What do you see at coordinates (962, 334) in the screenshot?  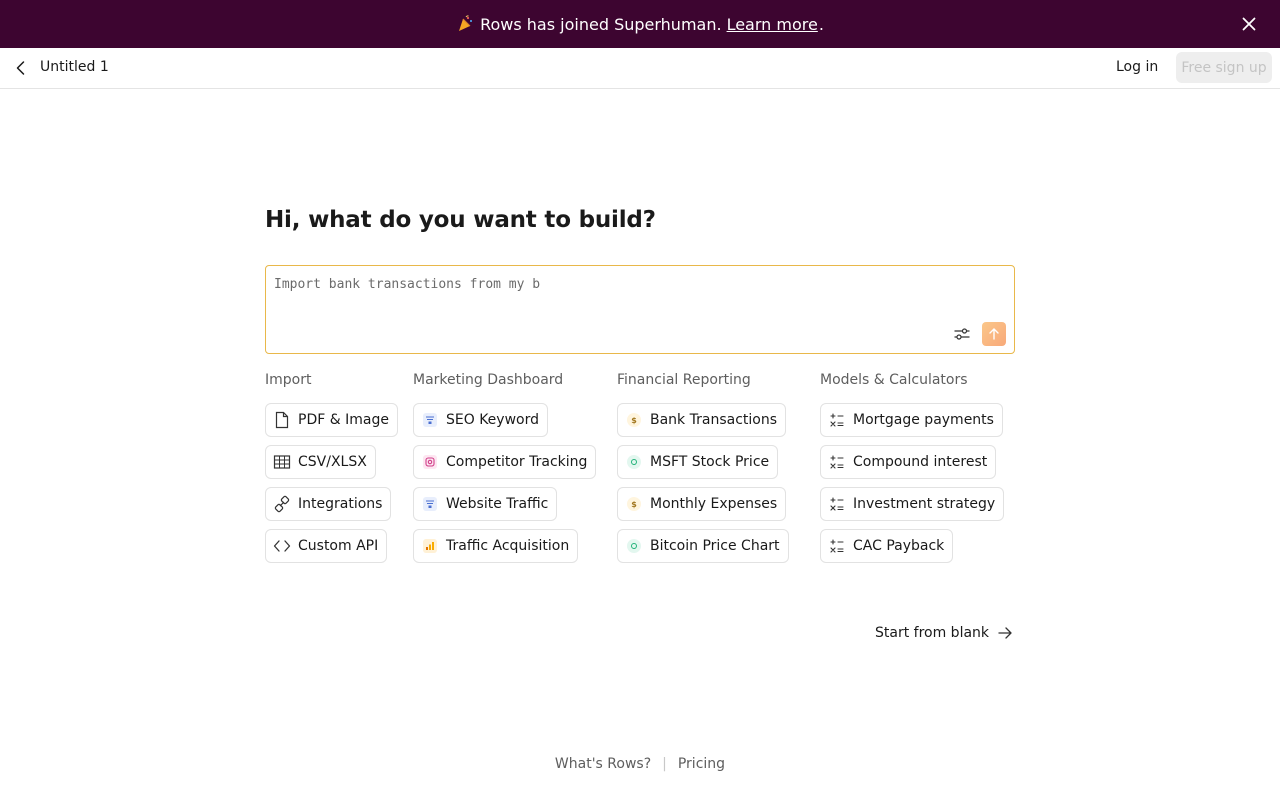 I see `sliders-icon` at bounding box center [962, 334].